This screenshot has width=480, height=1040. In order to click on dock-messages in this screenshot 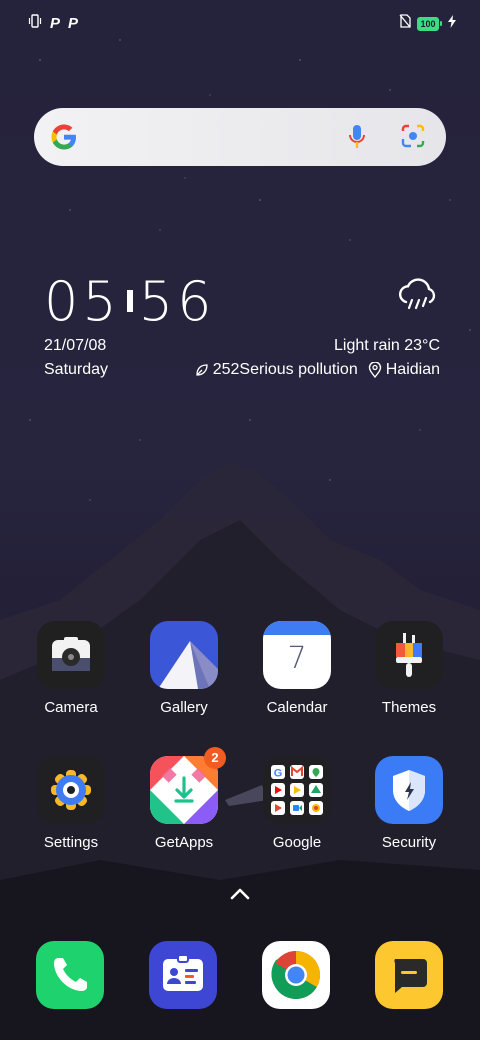, I will do `click(409, 975)`.